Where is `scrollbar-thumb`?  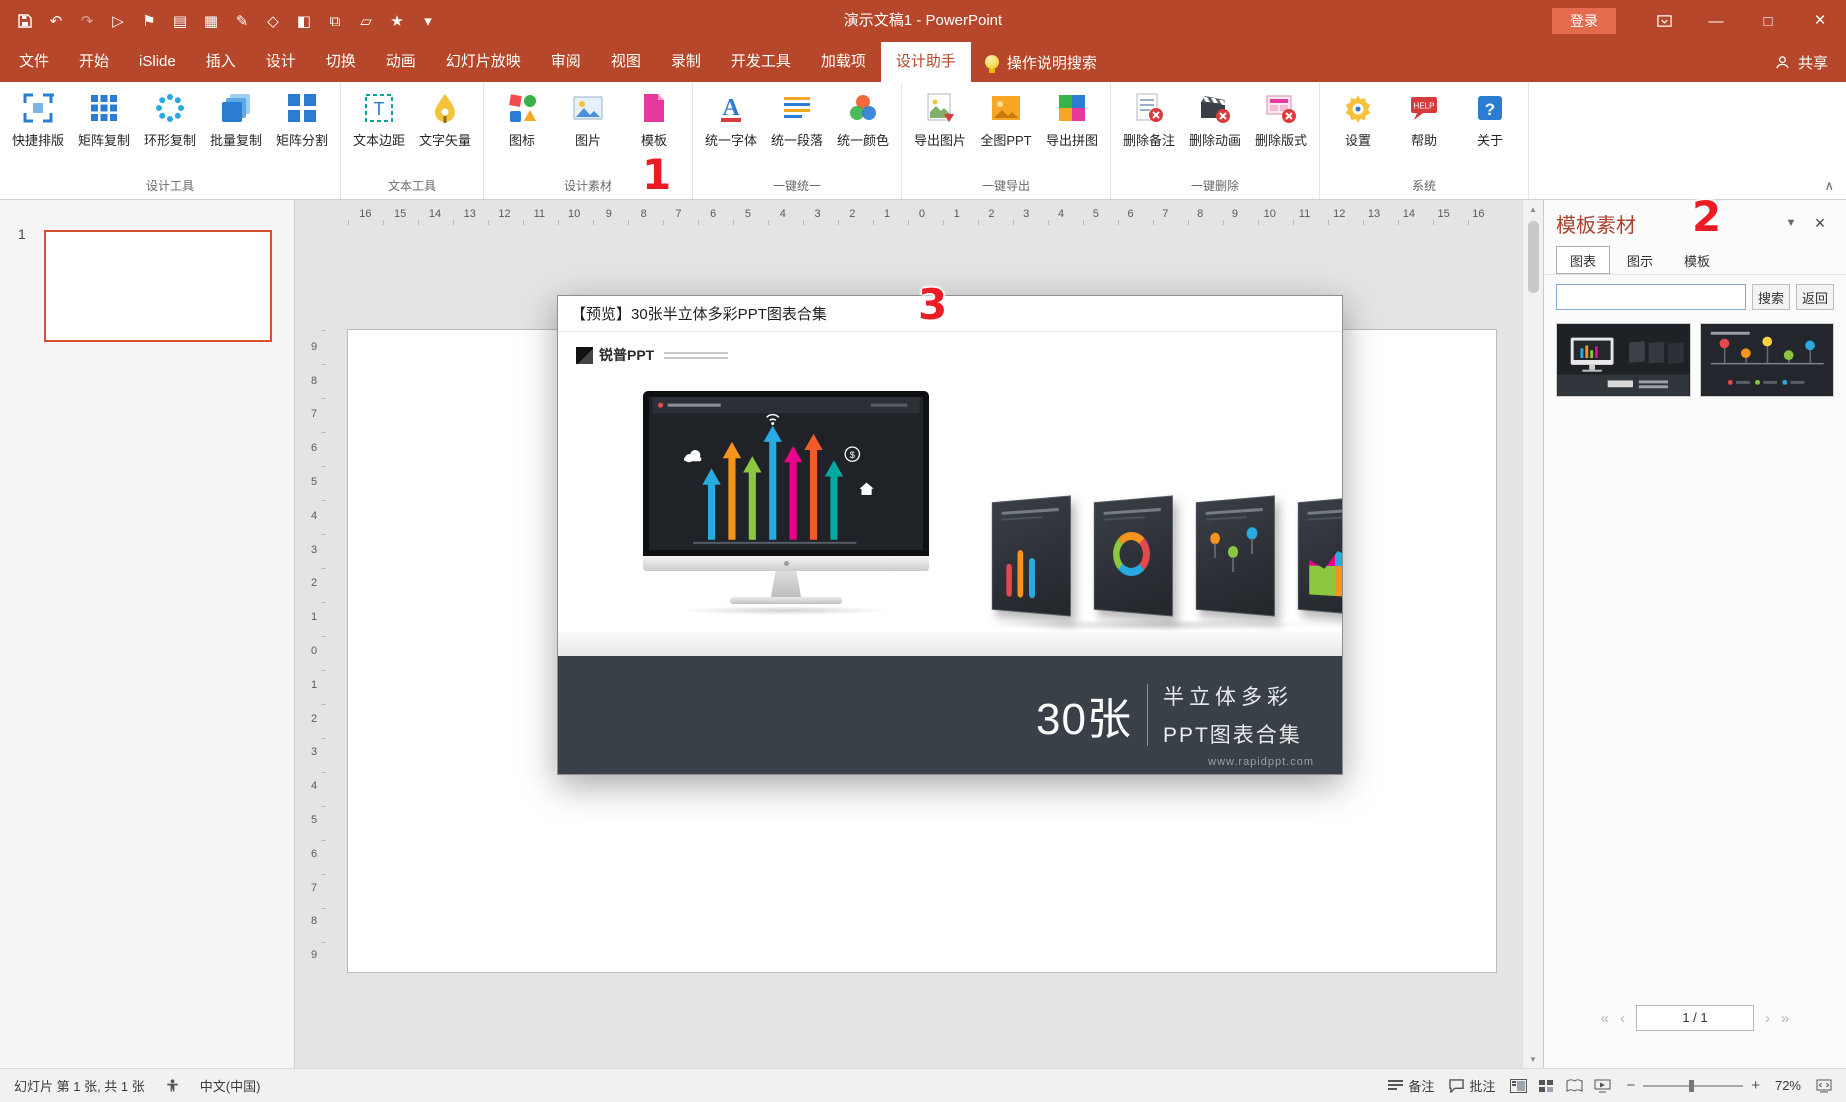
scrollbar-thumb is located at coordinates (1533, 257).